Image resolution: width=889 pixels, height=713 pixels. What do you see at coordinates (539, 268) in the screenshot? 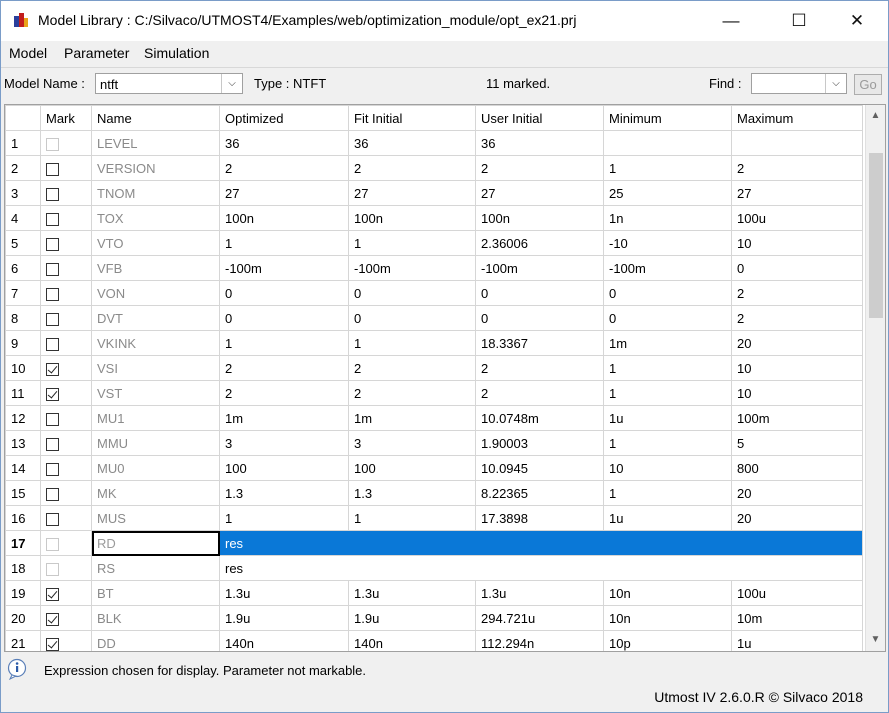
I see `user-initial-cell: -100m` at bounding box center [539, 268].